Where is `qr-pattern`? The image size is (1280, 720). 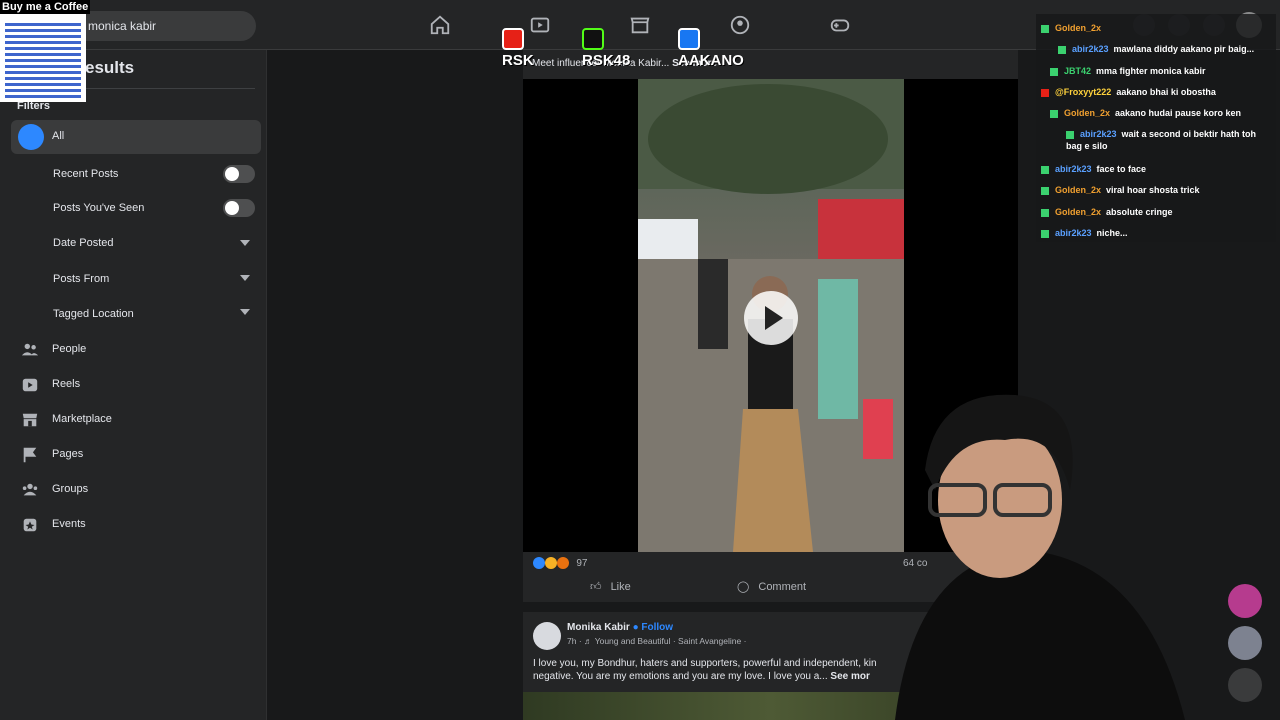
qr-pattern is located at coordinates (43, 60).